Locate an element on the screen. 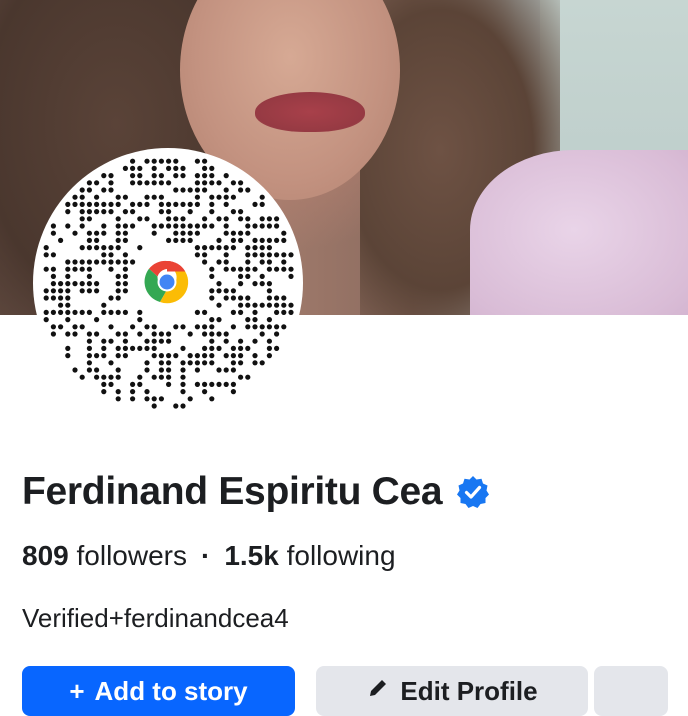 This screenshot has height=716, width=688. followers-count: 809 is located at coordinates (45, 555).